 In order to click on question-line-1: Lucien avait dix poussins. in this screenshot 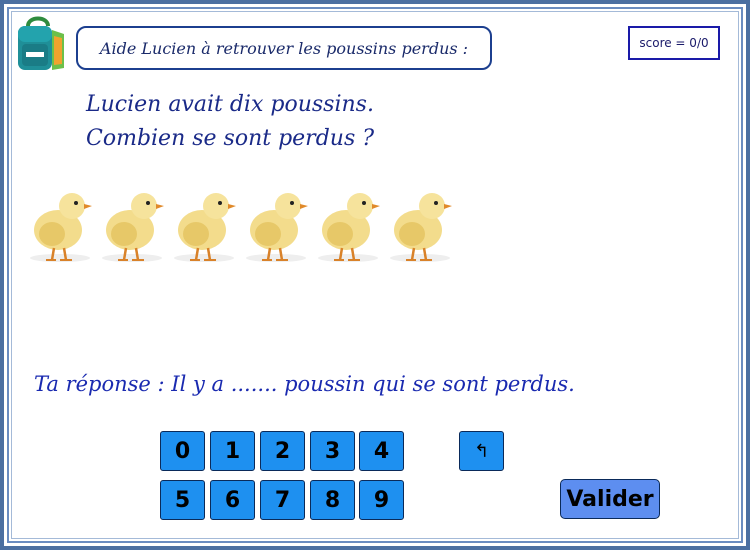, I will do `click(230, 104)`.